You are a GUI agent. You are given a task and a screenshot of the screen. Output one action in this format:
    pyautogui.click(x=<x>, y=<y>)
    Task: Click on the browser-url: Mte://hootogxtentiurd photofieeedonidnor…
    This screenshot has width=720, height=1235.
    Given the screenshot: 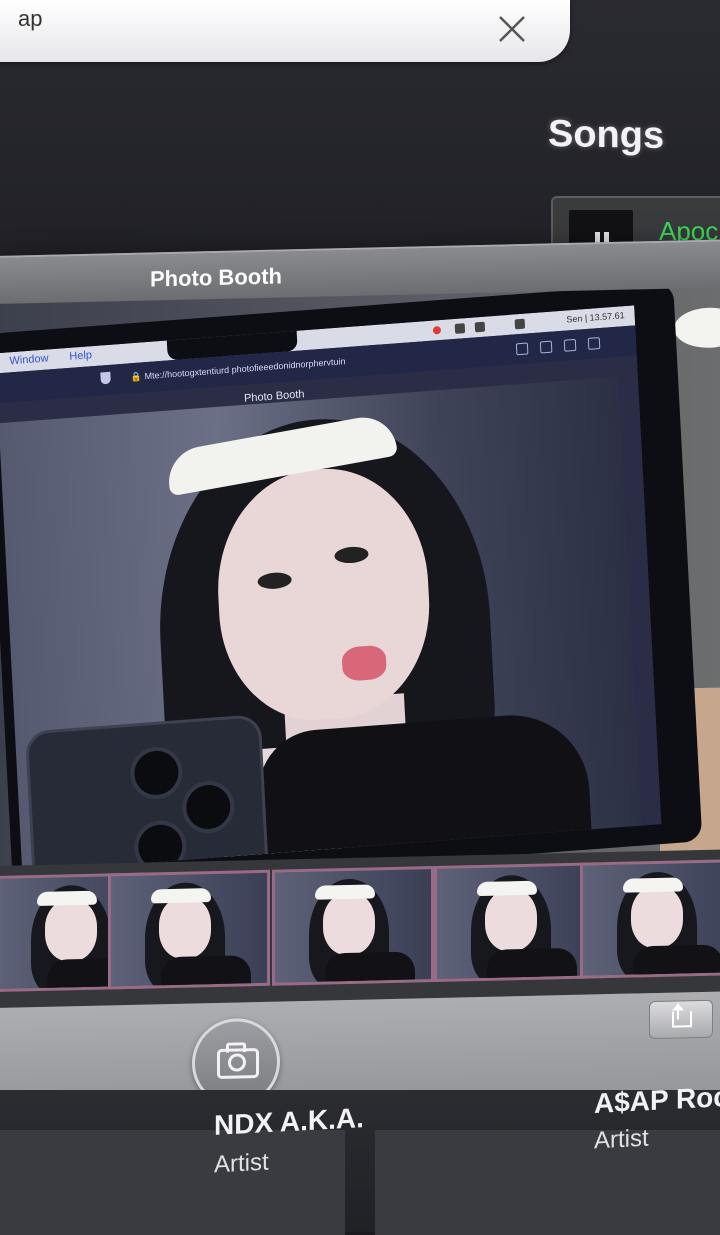 What is the action you would take?
    pyautogui.click(x=245, y=369)
    